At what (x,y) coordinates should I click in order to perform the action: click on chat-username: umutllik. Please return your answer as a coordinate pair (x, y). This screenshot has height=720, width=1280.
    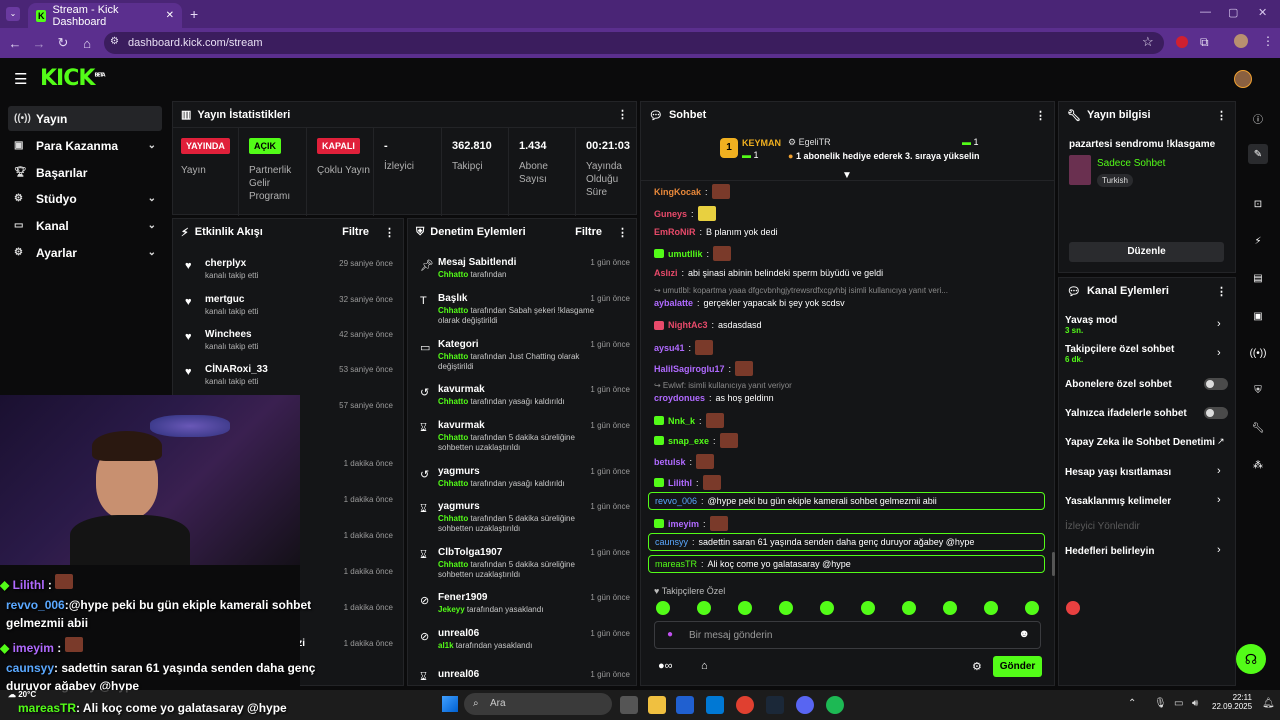
    Looking at the image, I should click on (685, 254).